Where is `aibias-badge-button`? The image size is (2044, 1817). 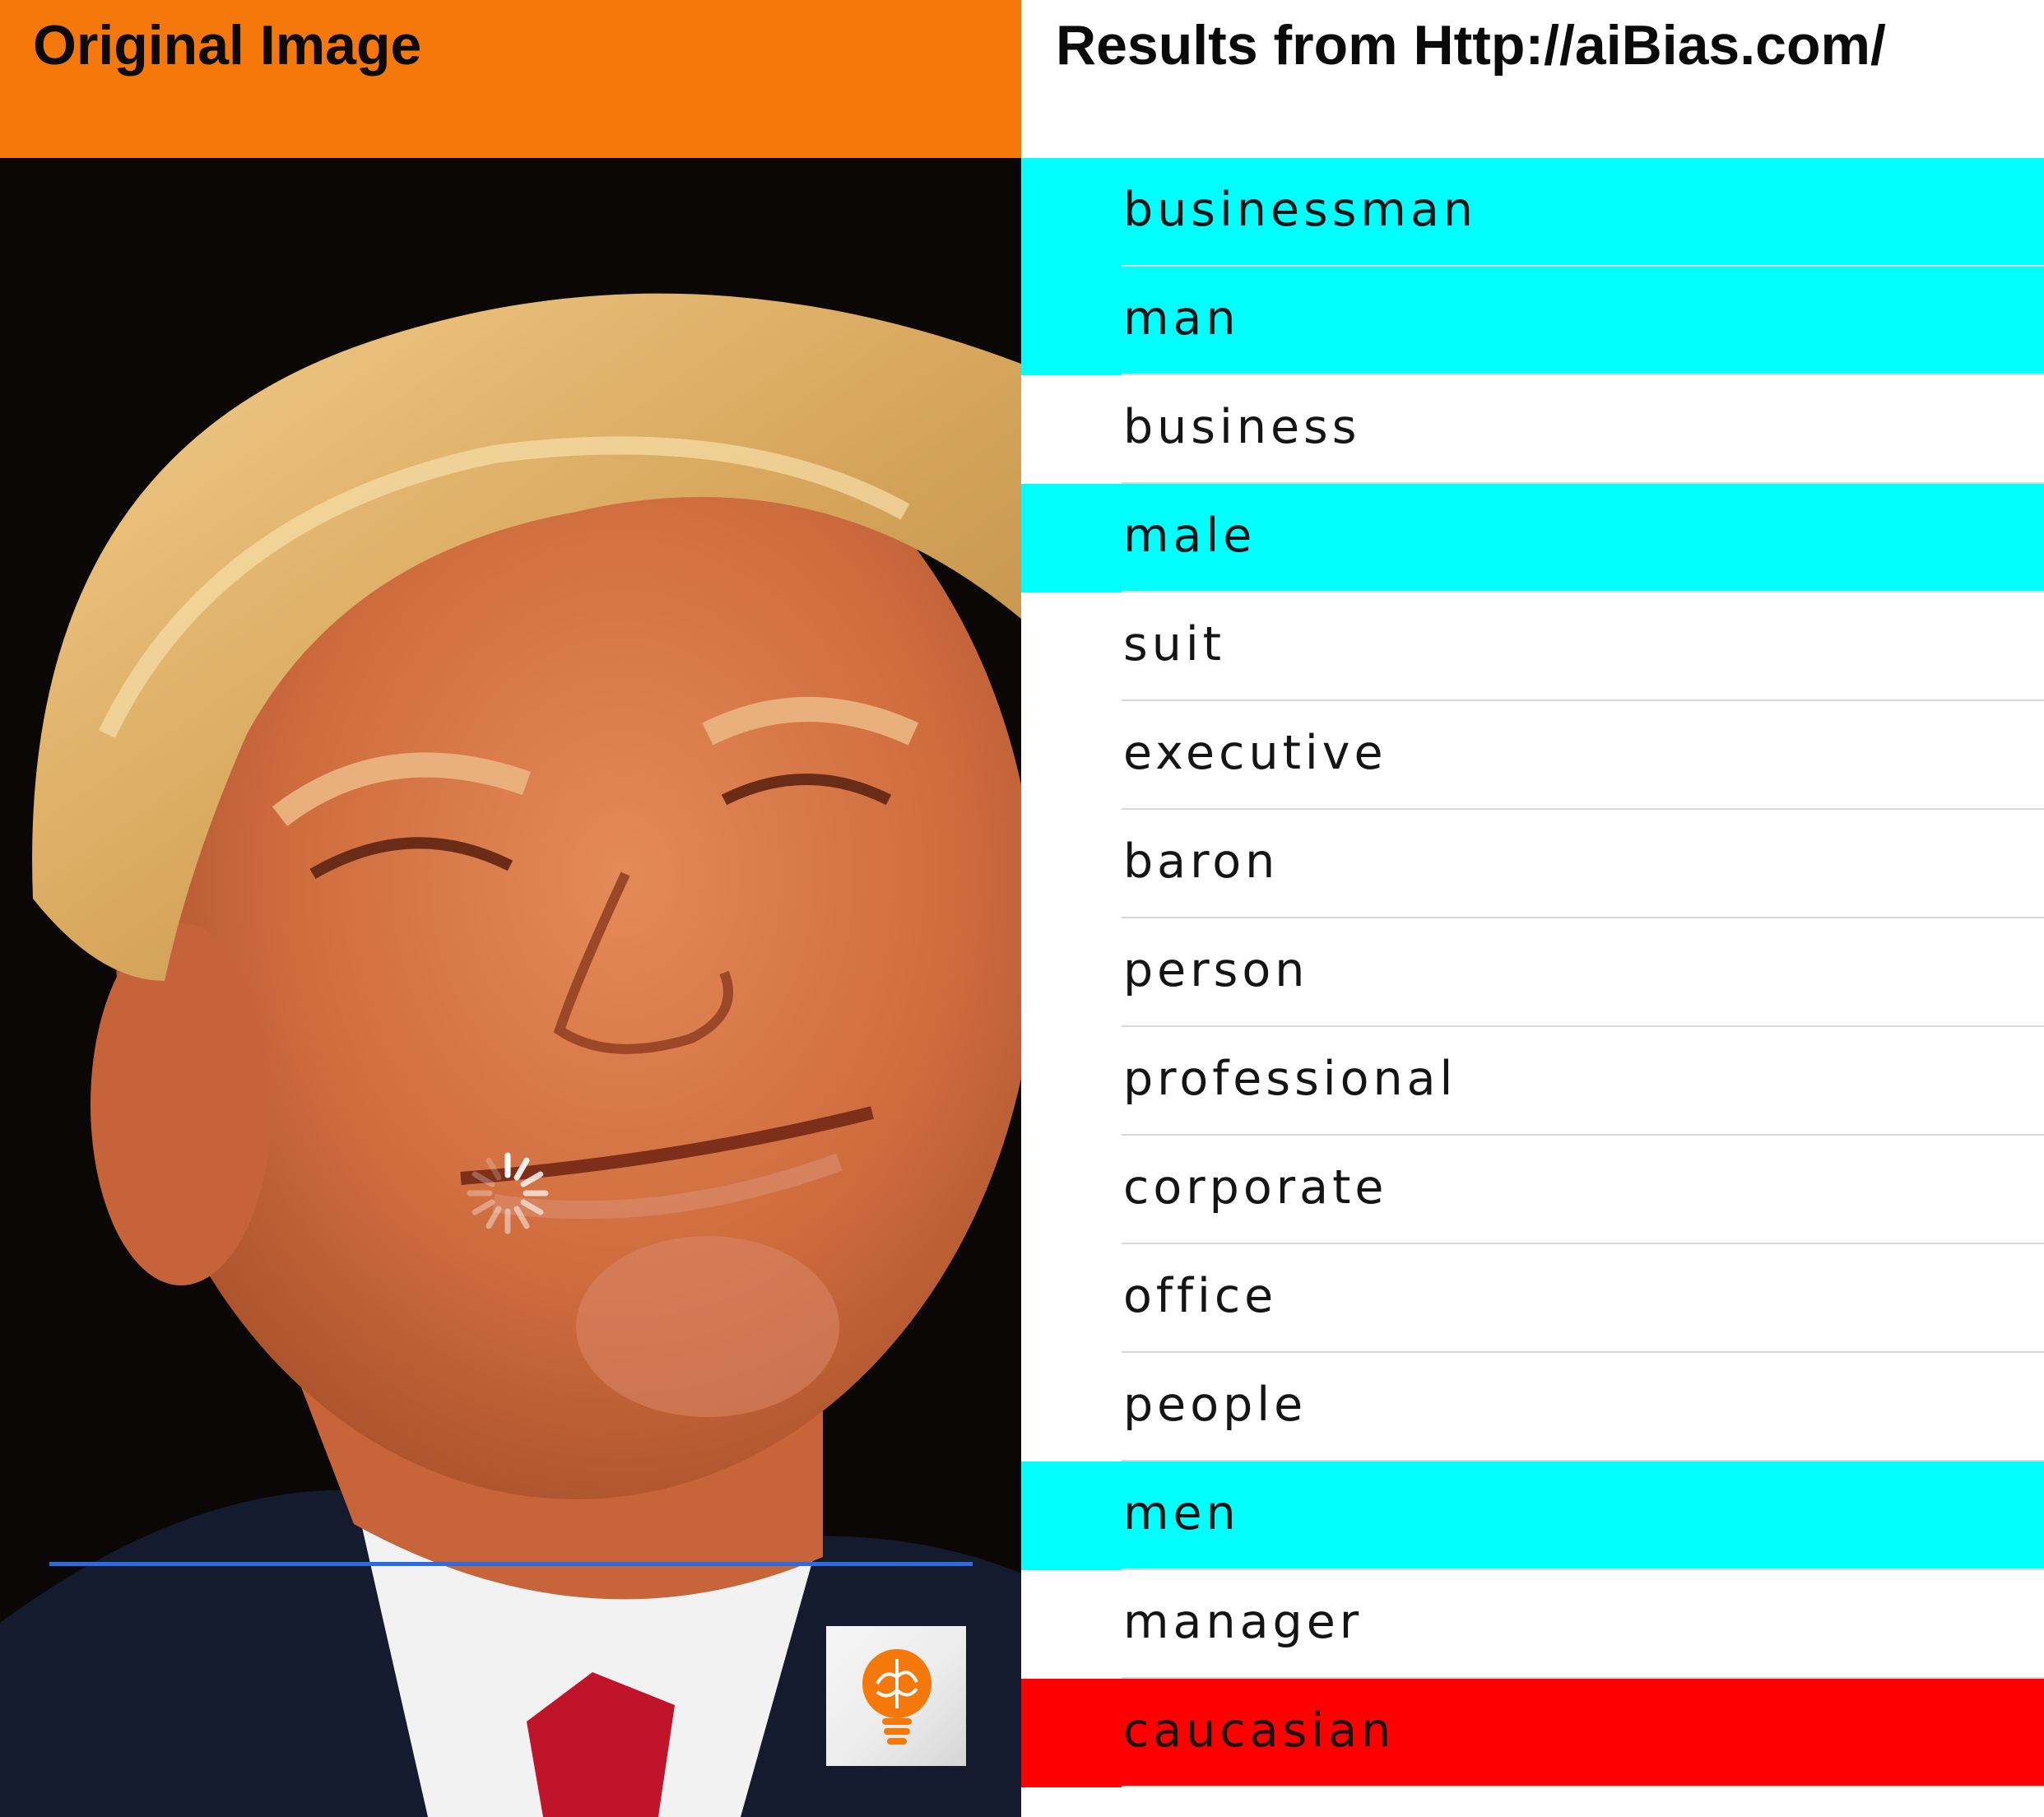
aibias-badge-button is located at coordinates (896, 1696).